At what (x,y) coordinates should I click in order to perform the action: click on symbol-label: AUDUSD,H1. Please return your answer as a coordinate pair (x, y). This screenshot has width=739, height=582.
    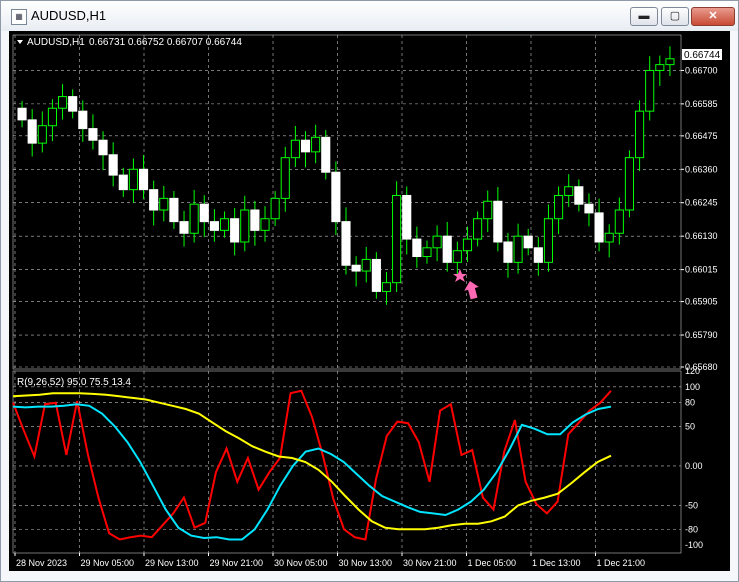
    Looking at the image, I should click on (56, 42).